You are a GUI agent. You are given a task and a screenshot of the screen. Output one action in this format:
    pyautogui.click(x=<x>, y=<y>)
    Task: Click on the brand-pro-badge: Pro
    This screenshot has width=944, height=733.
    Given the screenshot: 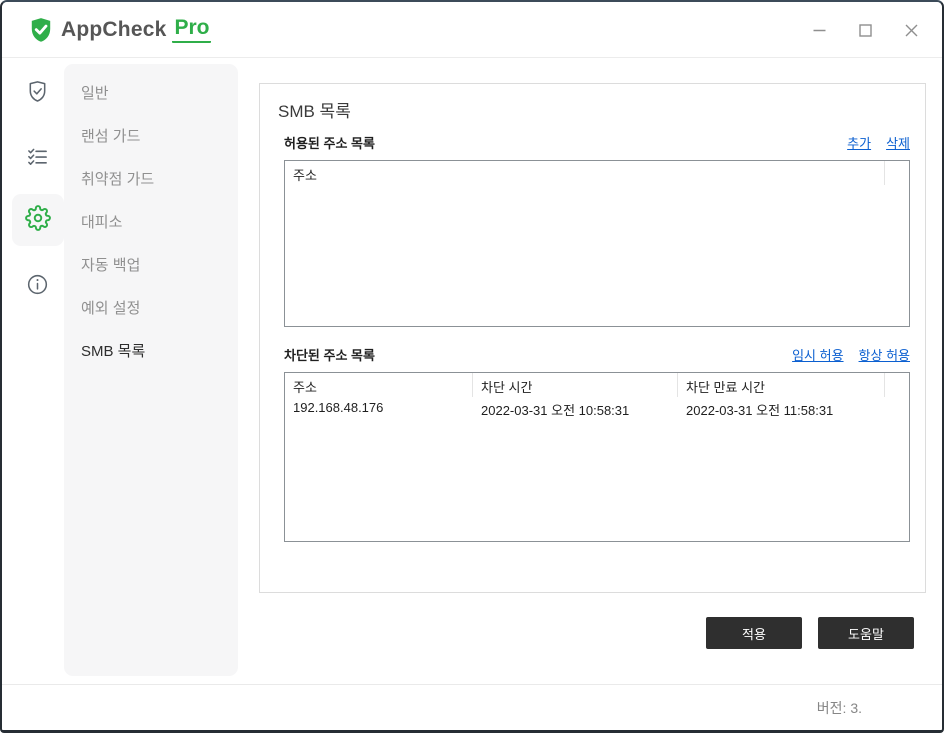 What is the action you would take?
    pyautogui.click(x=192, y=29)
    